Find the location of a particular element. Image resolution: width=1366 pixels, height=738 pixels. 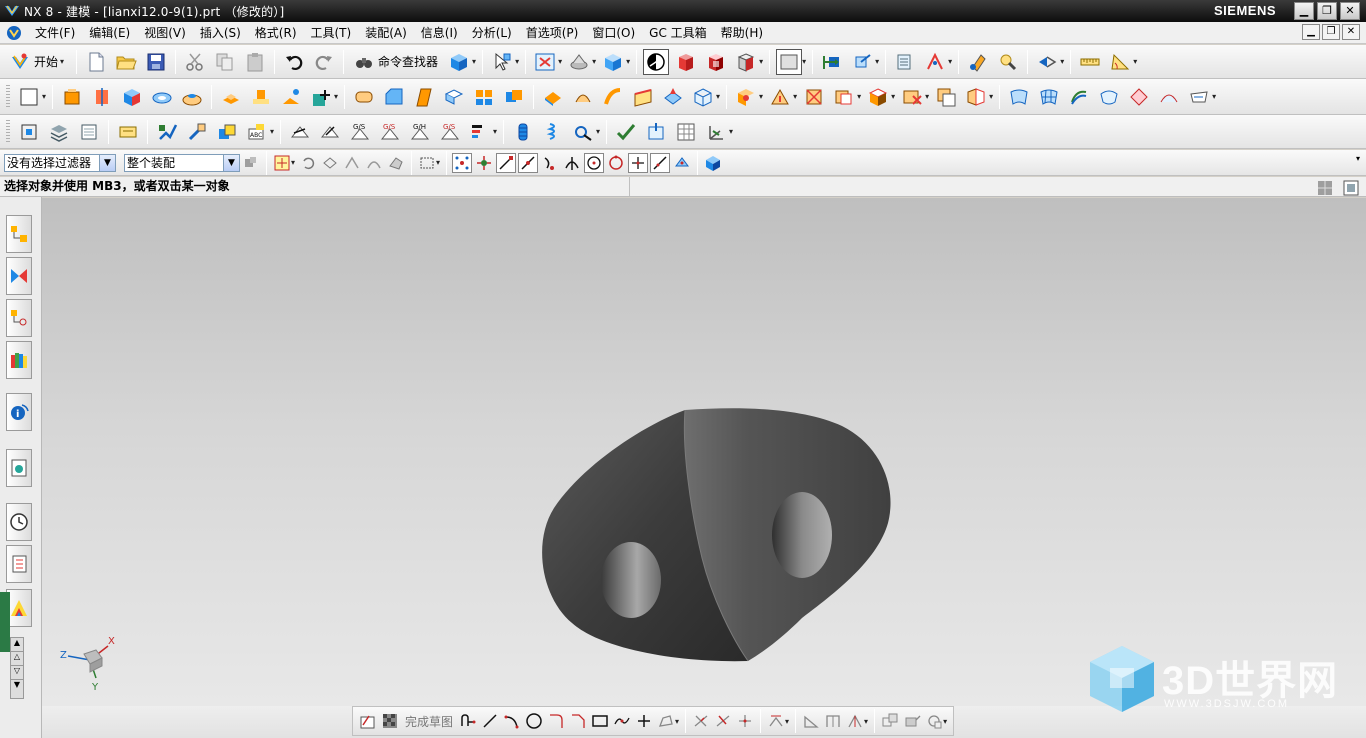

offset-region-button is located at coordinates (291, 97).